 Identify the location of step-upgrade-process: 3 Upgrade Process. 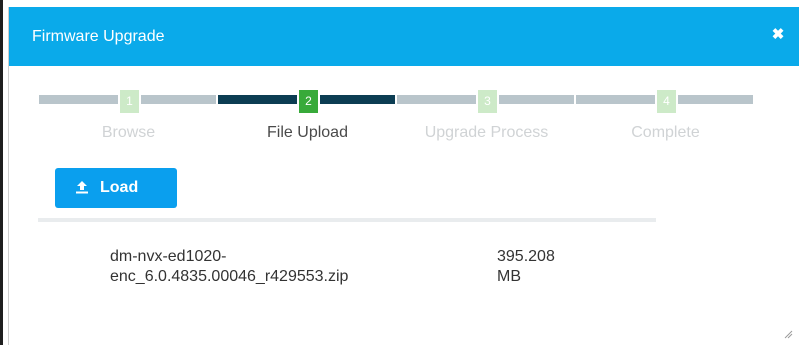
(486, 123).